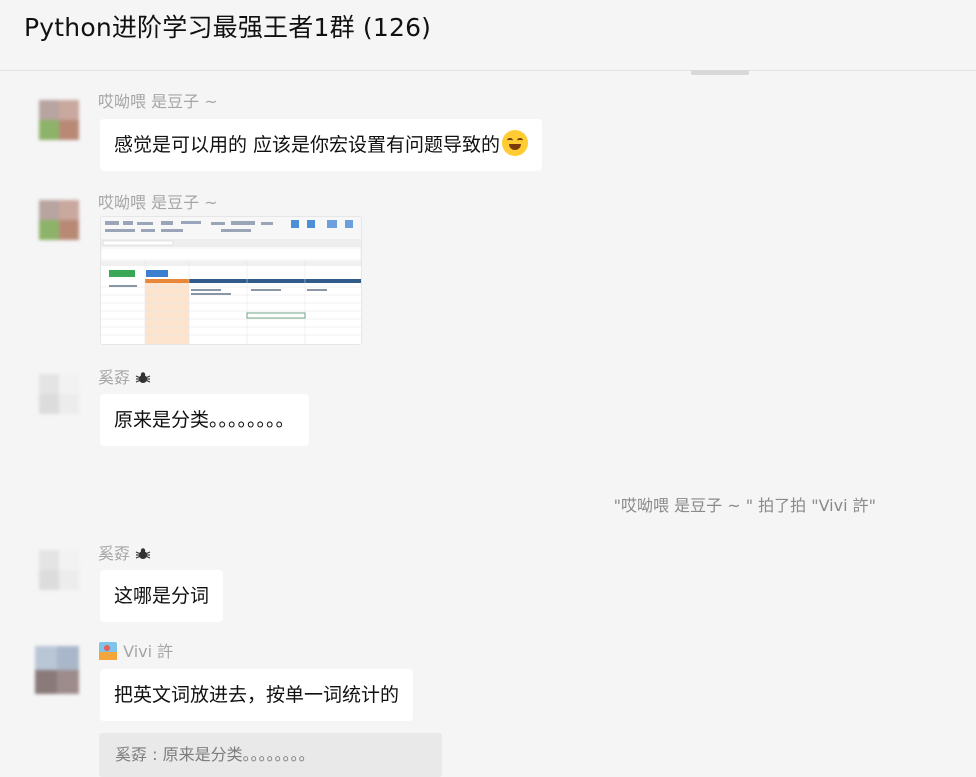  I want to click on message-bubble: 这哪是分词, so click(162, 596).